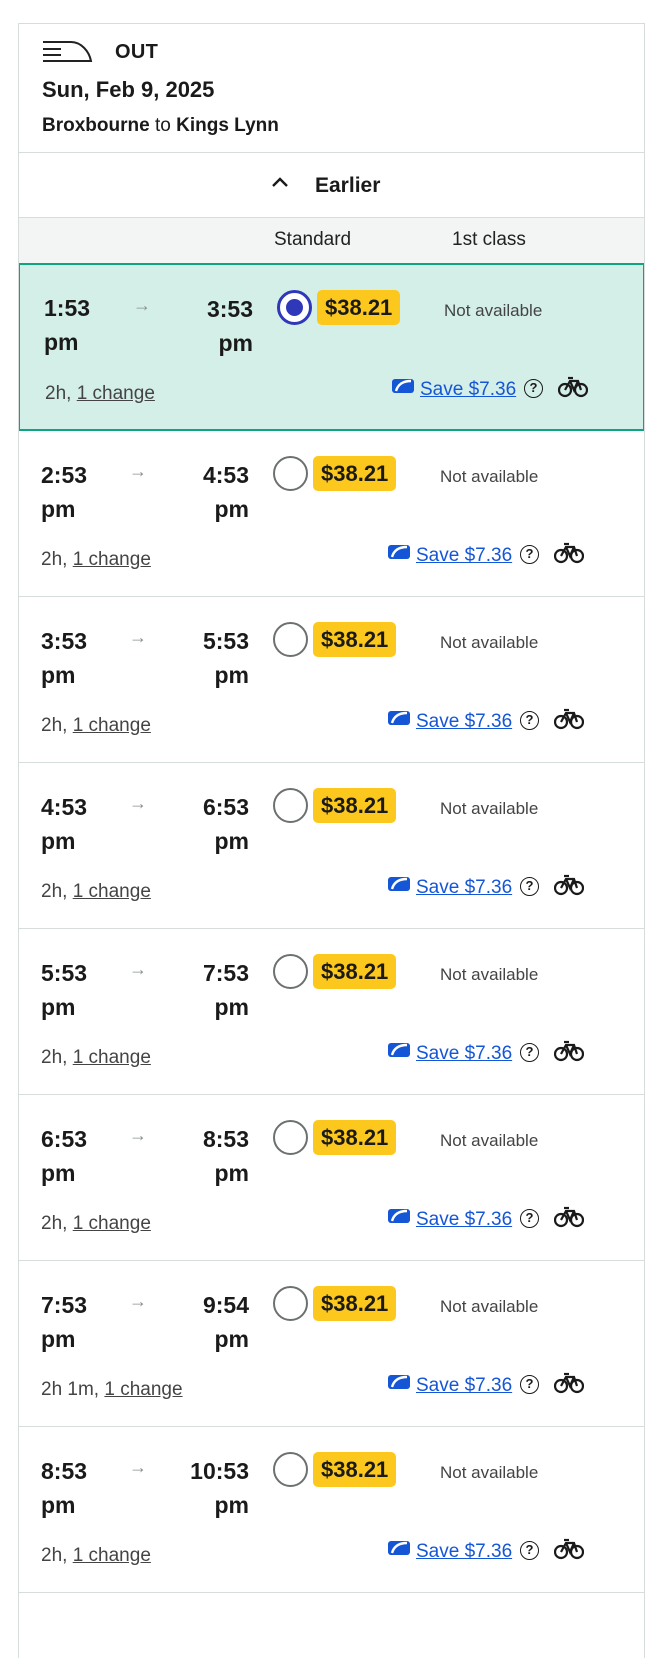 The height and width of the screenshot is (1658, 655). What do you see at coordinates (128, 89) in the screenshot?
I see `journey-date: Sun, Feb 9, 2025` at bounding box center [128, 89].